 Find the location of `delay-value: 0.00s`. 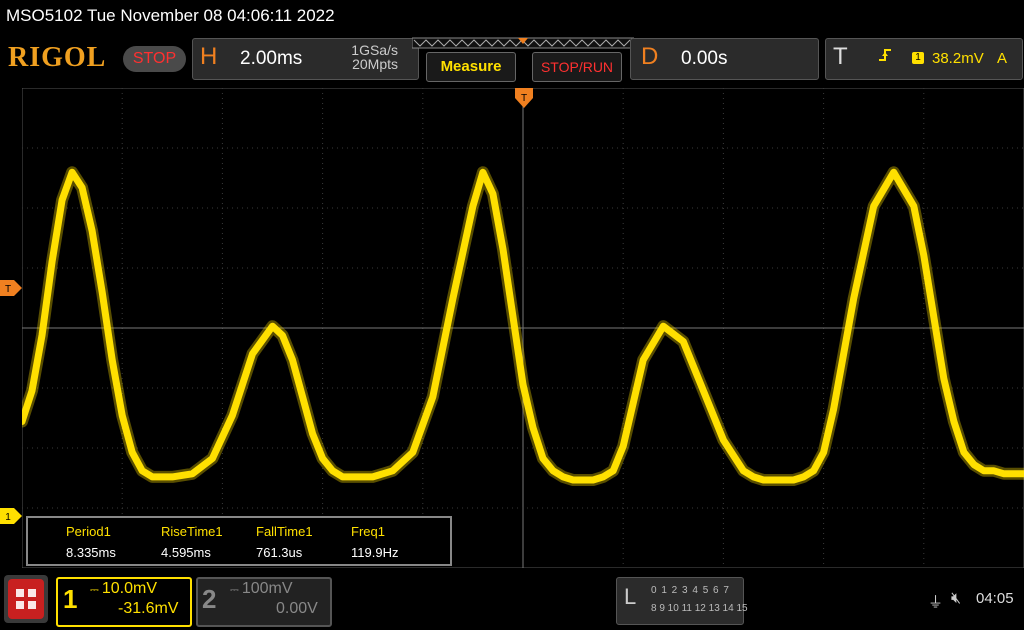

delay-value: 0.00s is located at coordinates (704, 58).